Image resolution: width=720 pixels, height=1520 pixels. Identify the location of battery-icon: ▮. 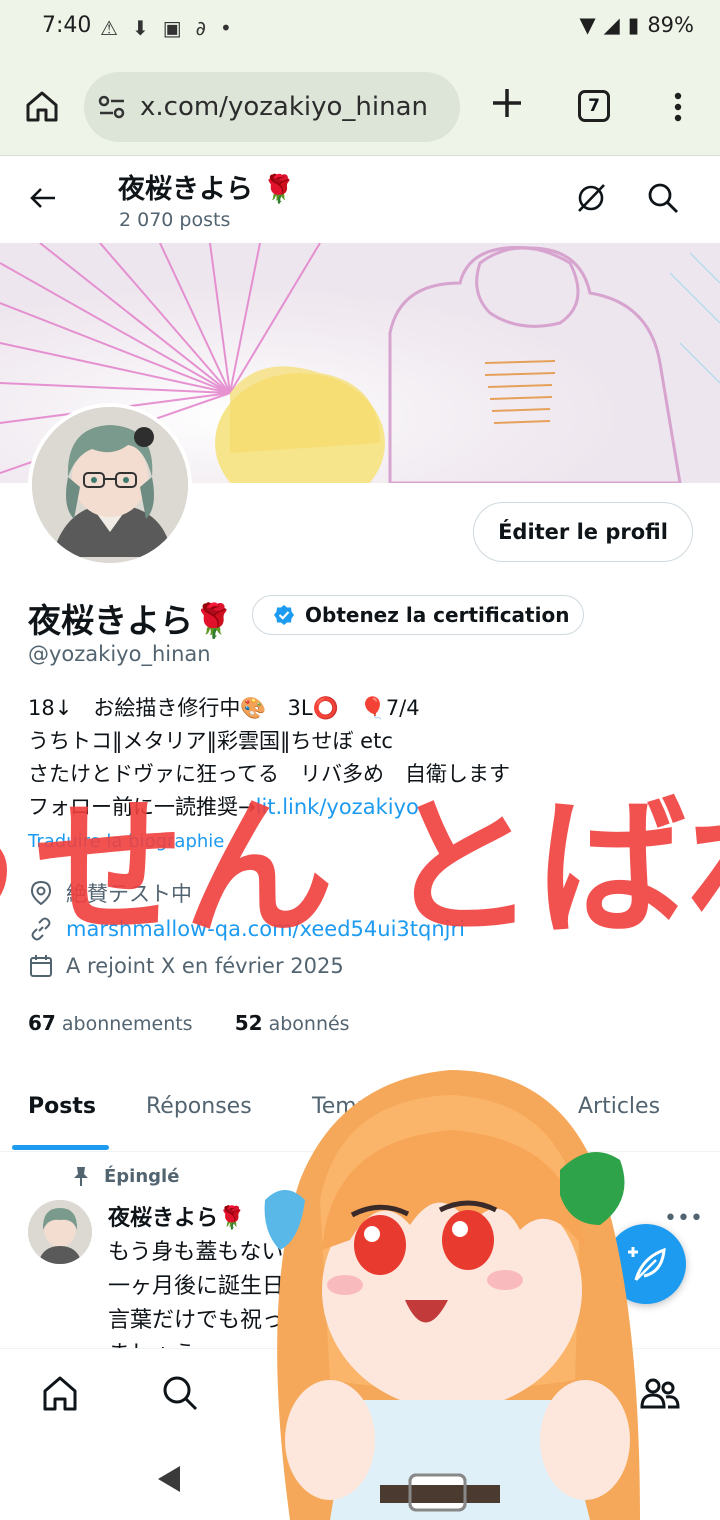
(633, 25).